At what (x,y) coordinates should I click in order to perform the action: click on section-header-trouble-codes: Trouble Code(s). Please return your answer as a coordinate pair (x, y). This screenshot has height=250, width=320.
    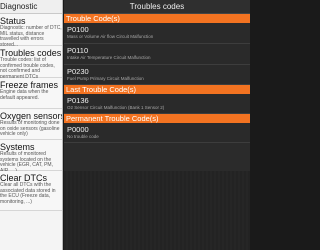
    Looking at the image, I should click on (157, 18).